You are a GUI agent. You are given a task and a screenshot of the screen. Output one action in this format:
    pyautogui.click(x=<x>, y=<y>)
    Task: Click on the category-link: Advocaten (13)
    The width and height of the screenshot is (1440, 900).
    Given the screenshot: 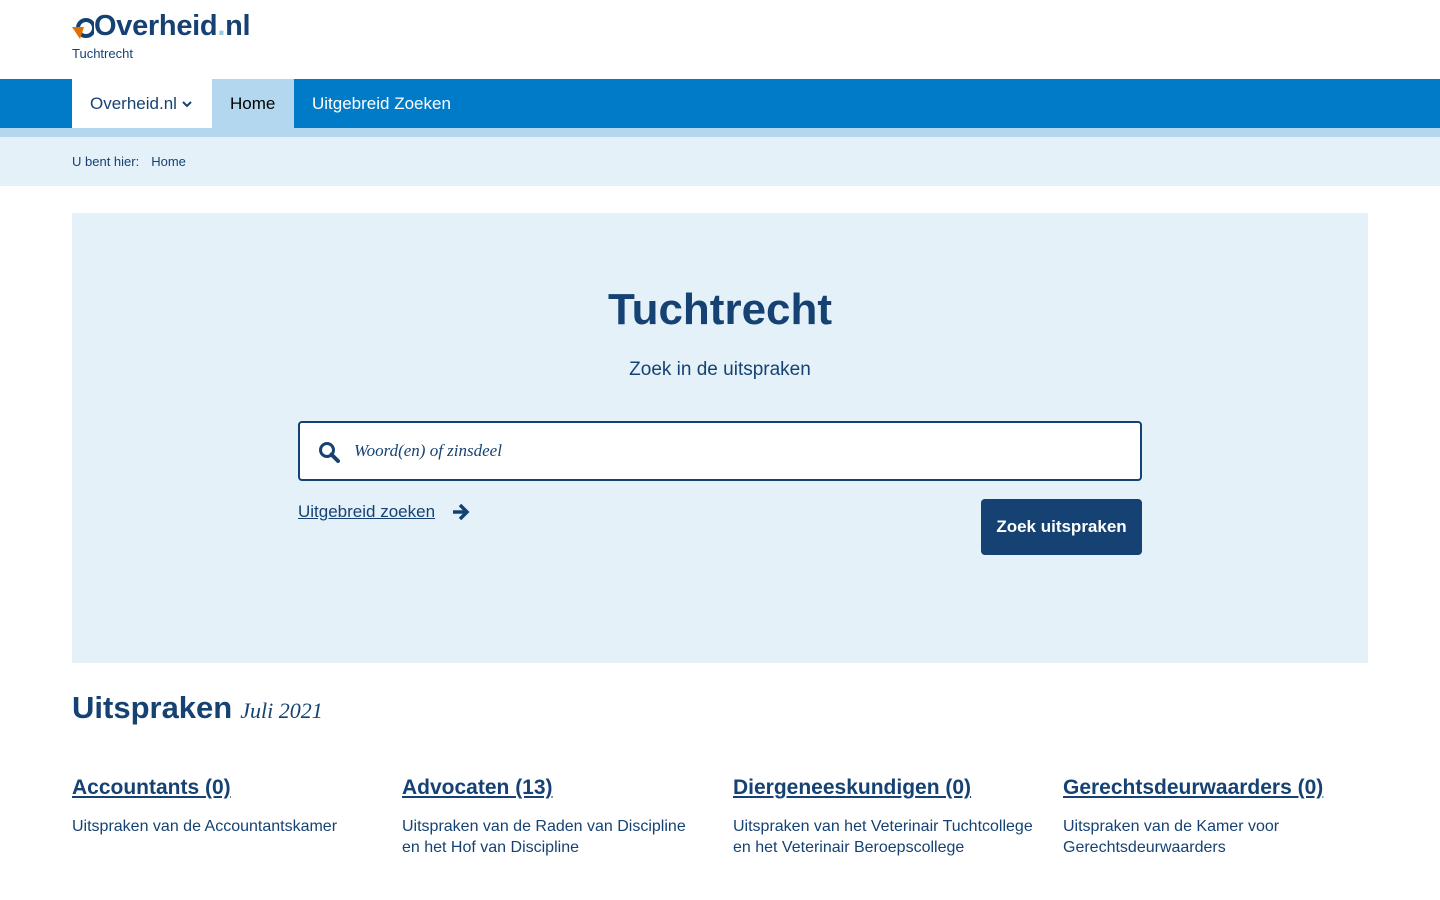 What is the action you would take?
    pyautogui.click(x=554, y=788)
    